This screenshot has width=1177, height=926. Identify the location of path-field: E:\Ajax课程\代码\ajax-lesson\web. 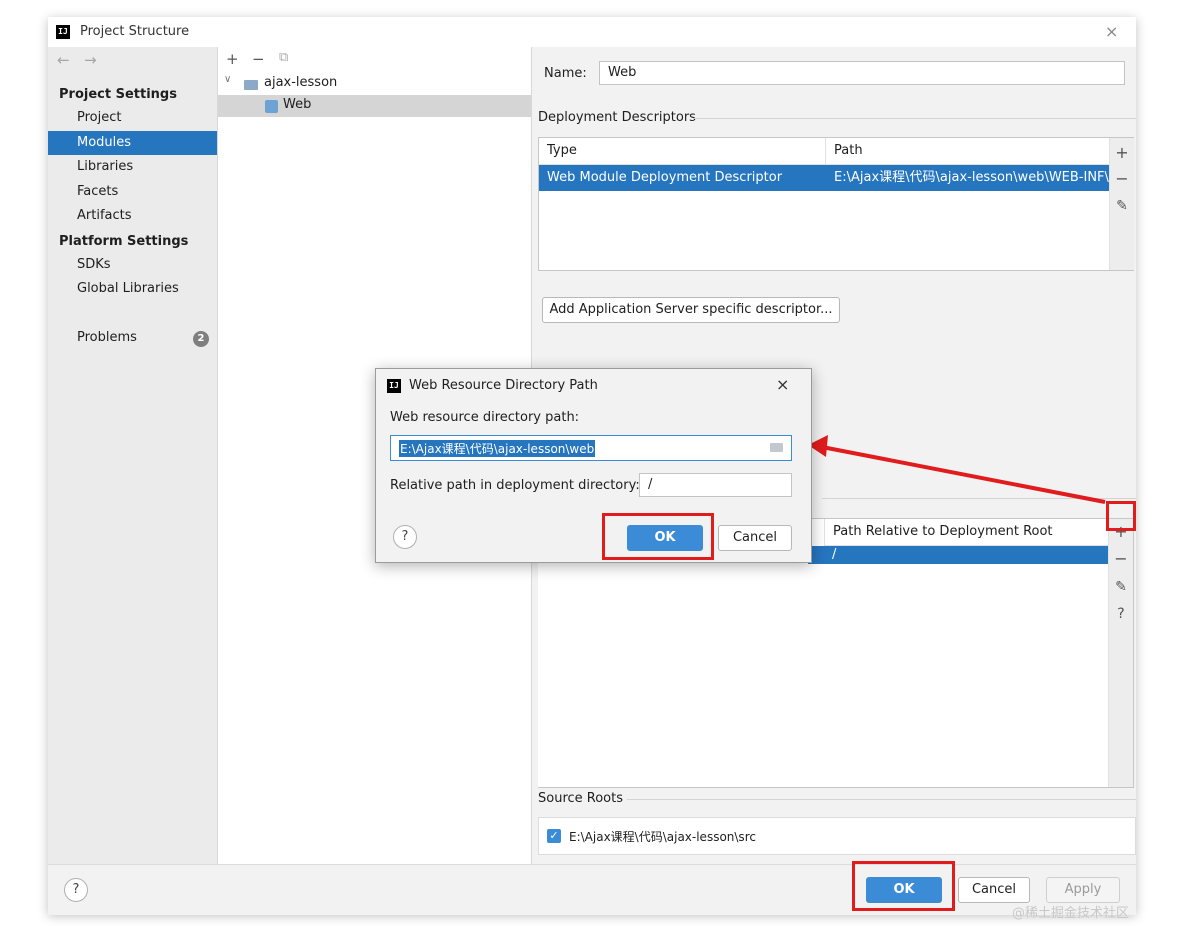
(591, 448).